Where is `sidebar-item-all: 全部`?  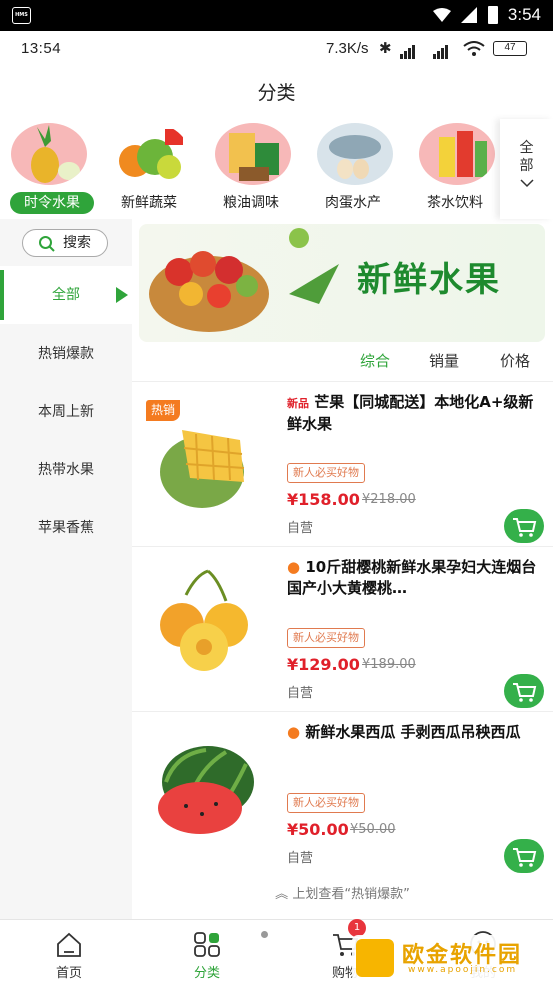 sidebar-item-all: 全部 is located at coordinates (66, 295).